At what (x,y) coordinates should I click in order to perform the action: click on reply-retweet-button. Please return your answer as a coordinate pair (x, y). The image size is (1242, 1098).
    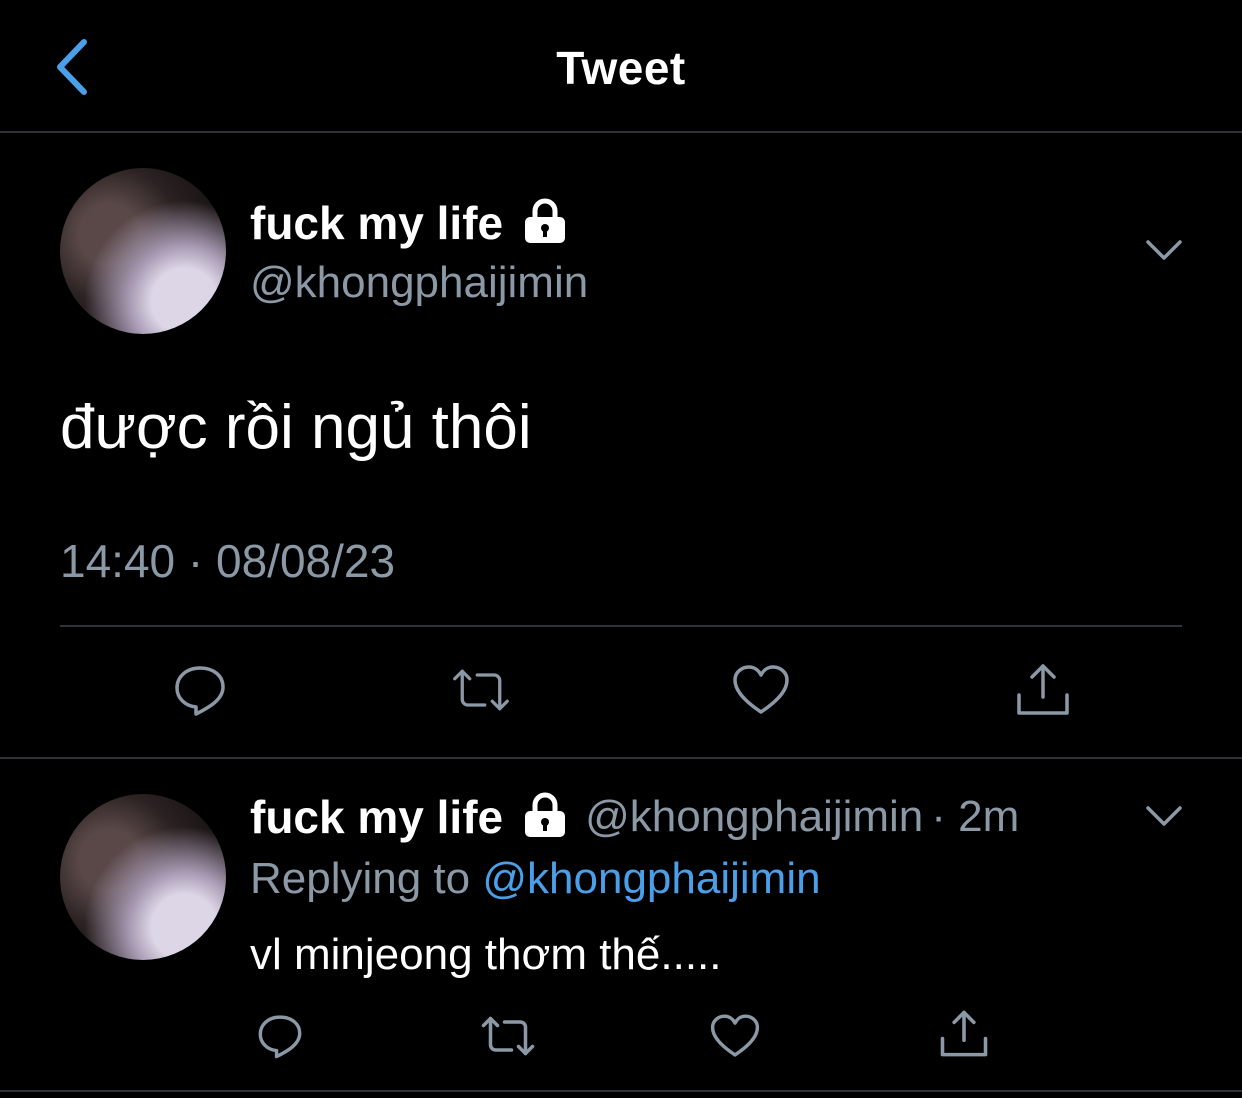
    Looking at the image, I should click on (508, 1036).